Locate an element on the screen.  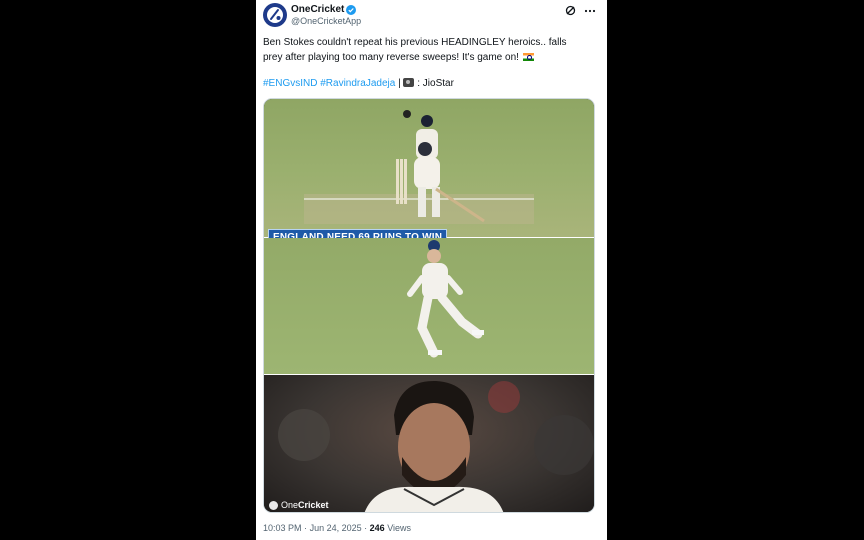
media-panel-batting is located at coordinates (429, 168).